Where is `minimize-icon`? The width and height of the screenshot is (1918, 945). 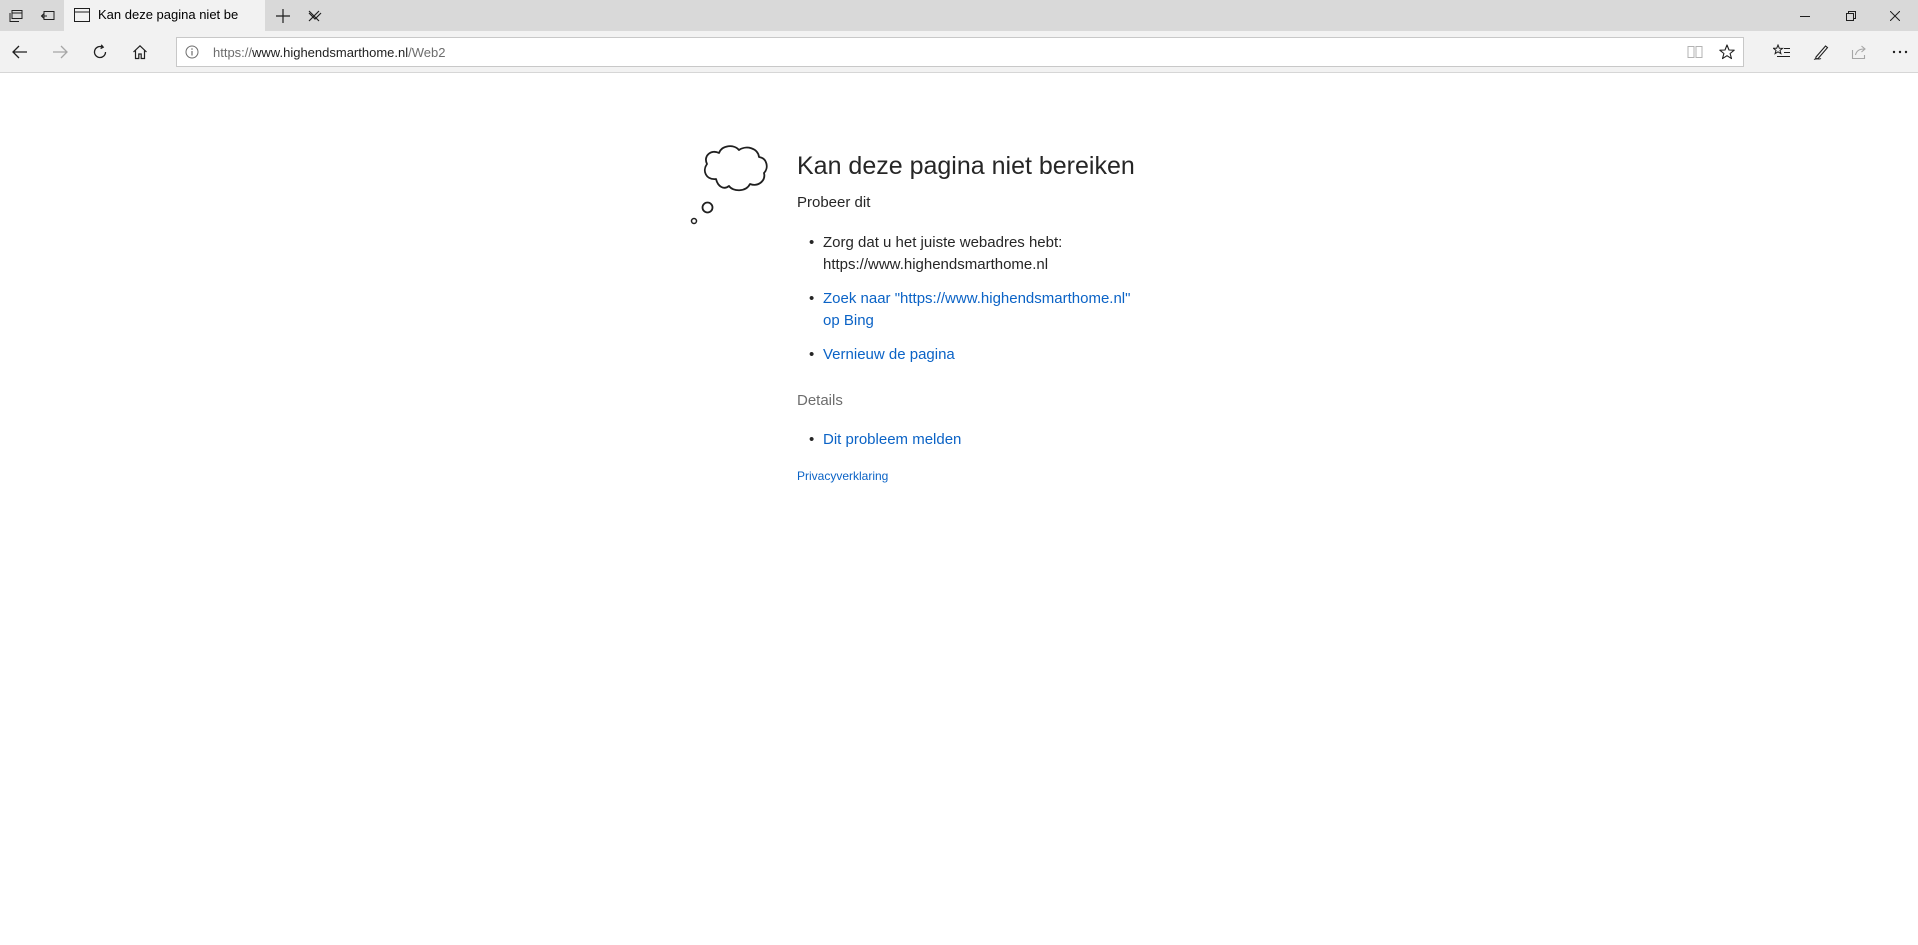 minimize-icon is located at coordinates (1805, 16).